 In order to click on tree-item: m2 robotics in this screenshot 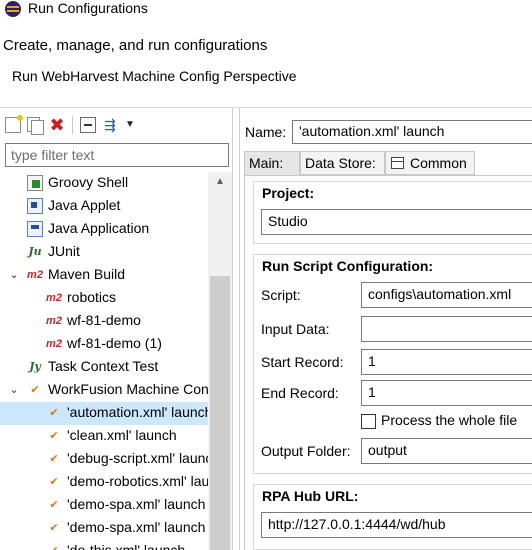, I will do `click(104, 298)`.